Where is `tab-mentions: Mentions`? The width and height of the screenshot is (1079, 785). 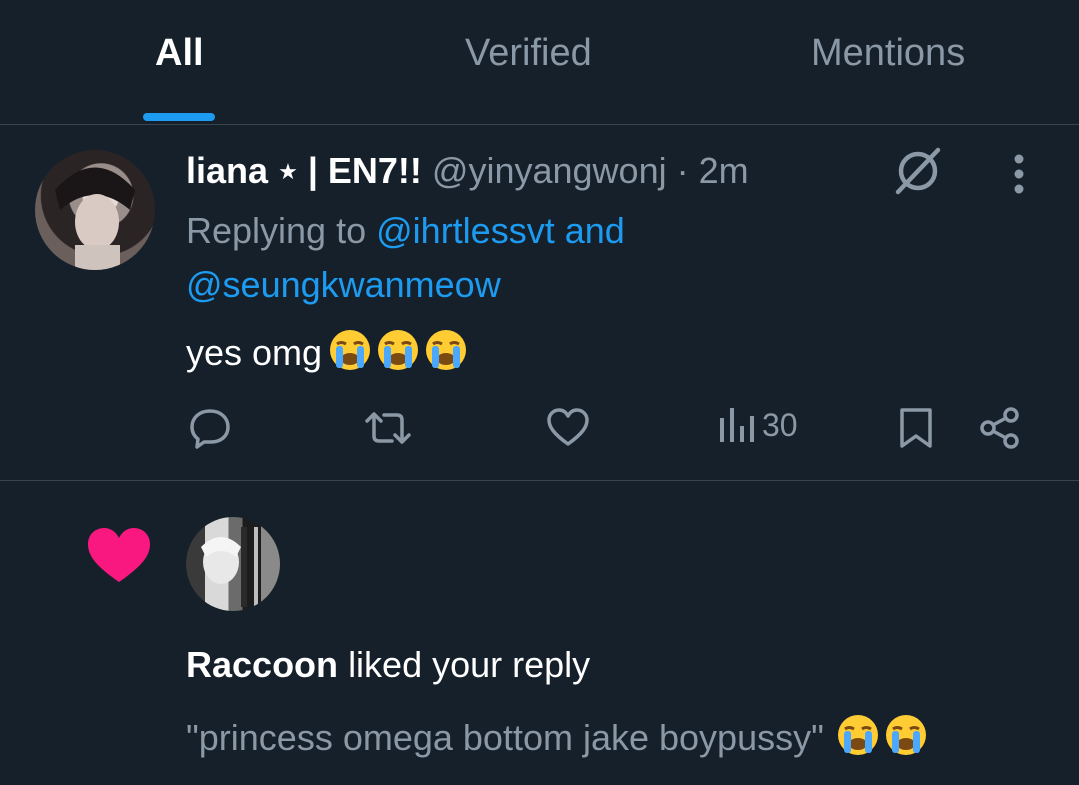
tab-mentions: Mentions is located at coordinates (888, 53).